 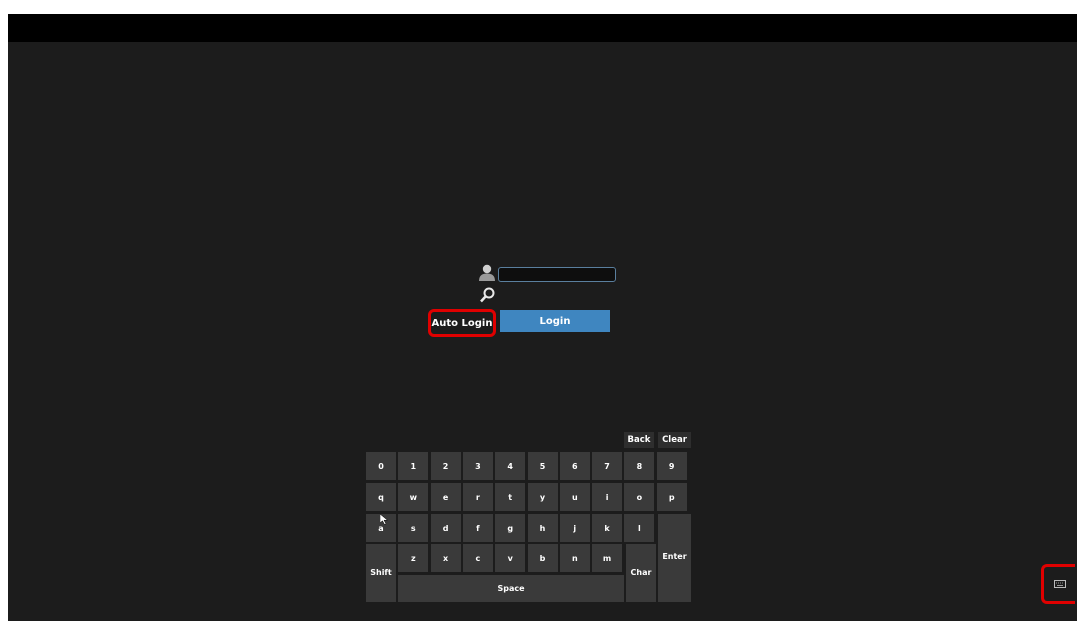 What do you see at coordinates (487, 295) in the screenshot?
I see `key-icon` at bounding box center [487, 295].